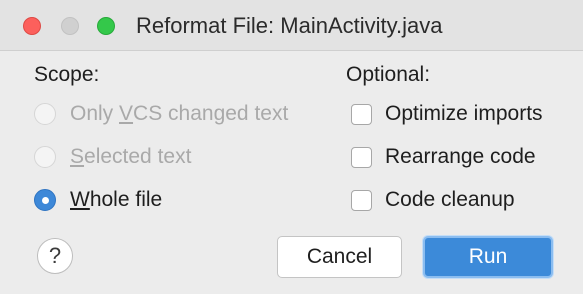 The width and height of the screenshot is (583, 294). I want to click on optimize-imports-checkbox-row: Optimize imports, so click(447, 114).